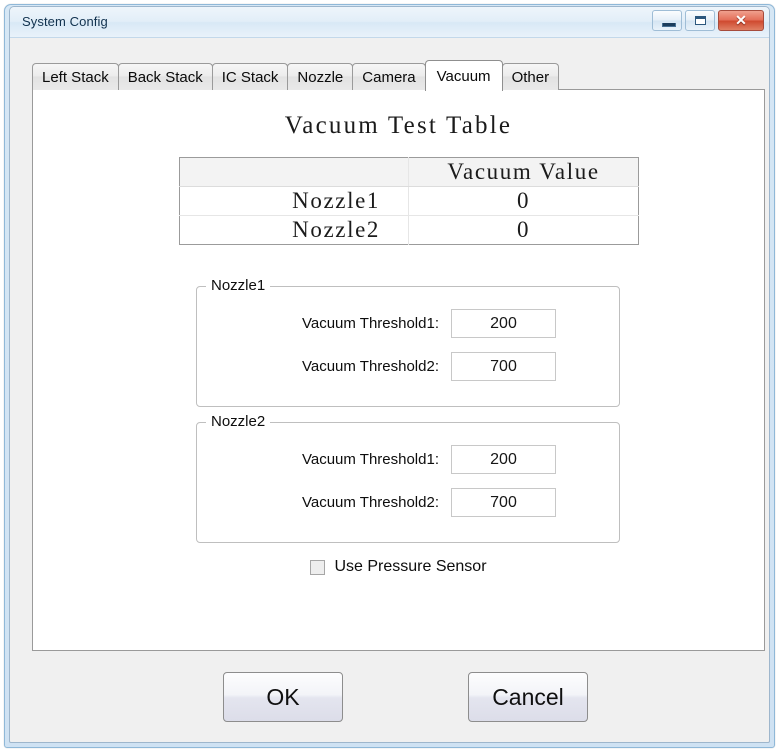 The width and height of the screenshot is (779, 752). What do you see at coordinates (669, 25) in the screenshot?
I see `minimize-icon` at bounding box center [669, 25].